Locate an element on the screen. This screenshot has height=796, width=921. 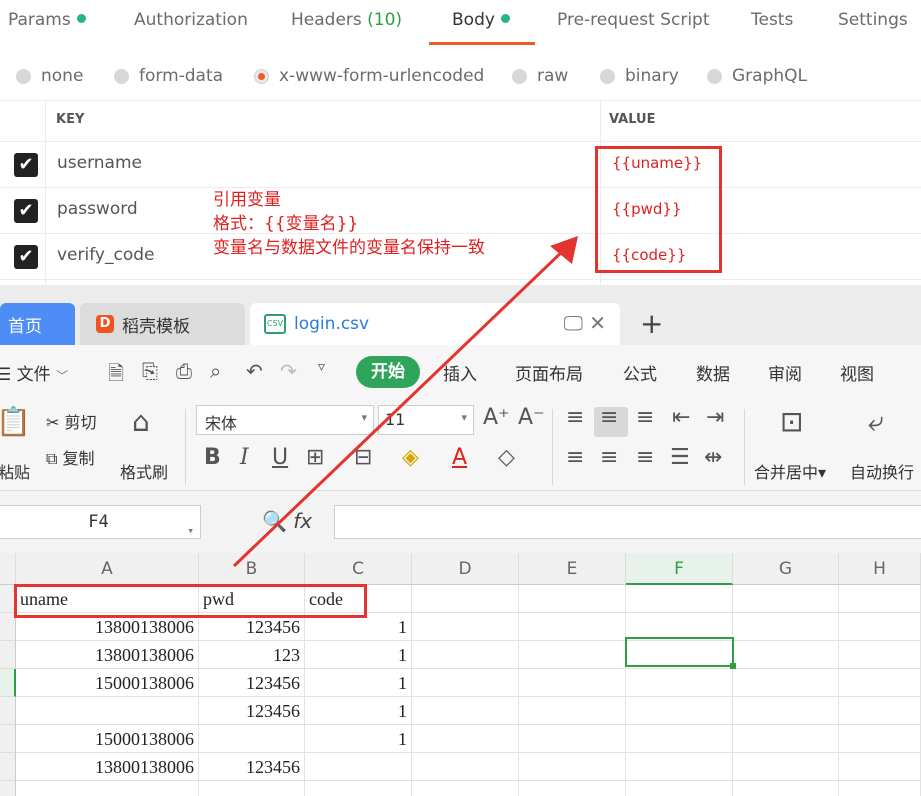
column-header: E is located at coordinates (572, 569).